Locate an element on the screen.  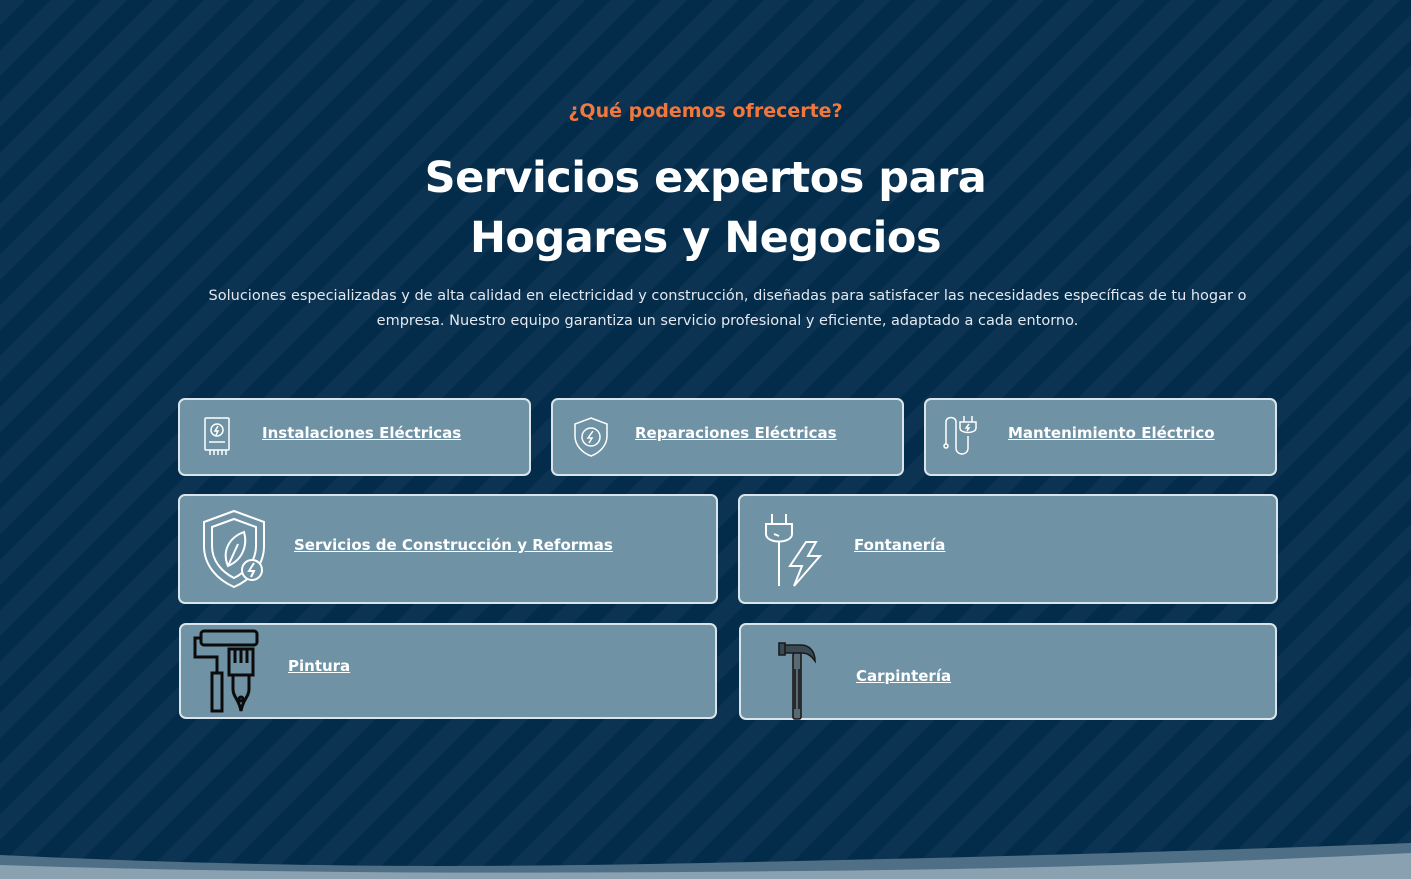
title-line-1: Servicios expertos para is located at coordinates (705, 178).